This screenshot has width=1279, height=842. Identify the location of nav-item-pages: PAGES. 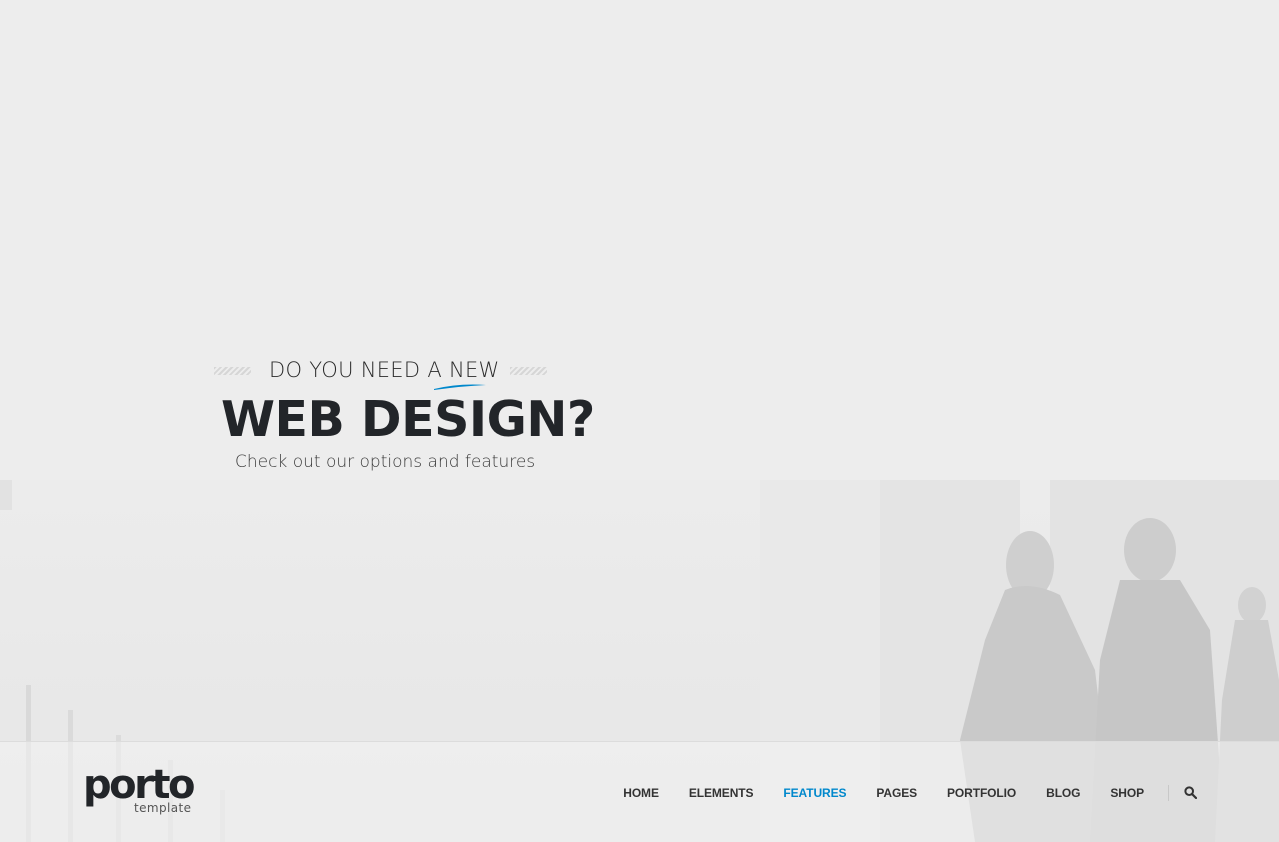
(896, 793).